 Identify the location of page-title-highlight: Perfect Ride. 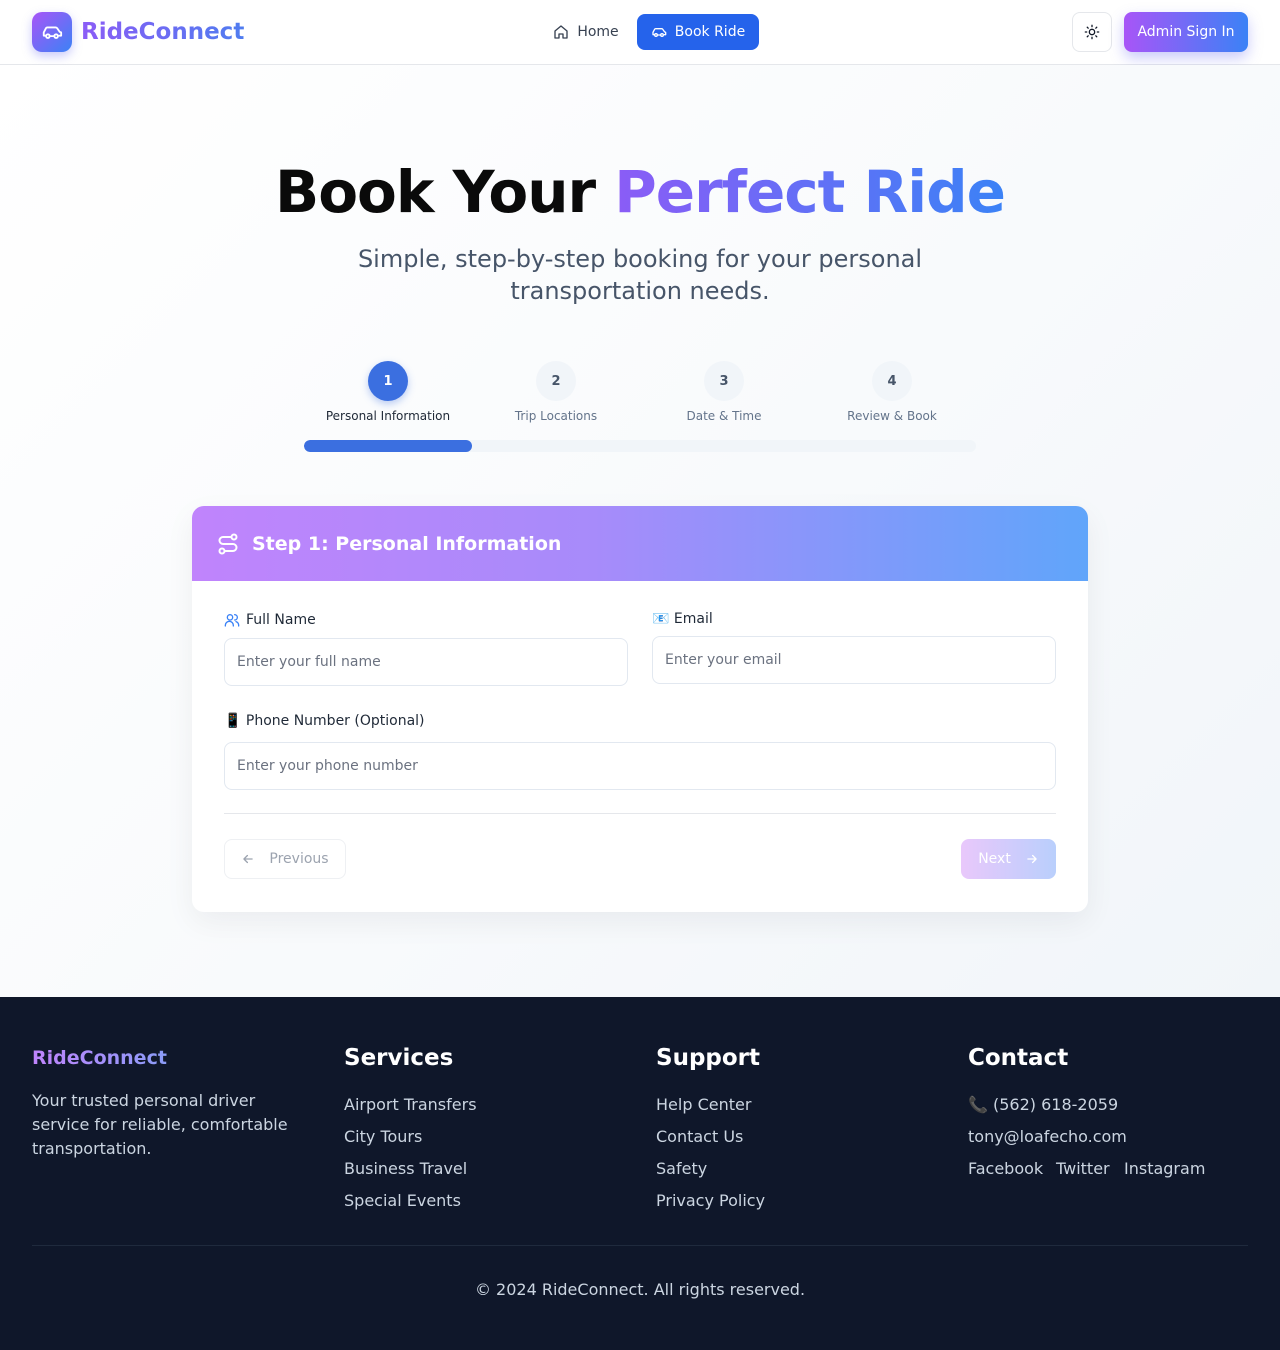
(810, 192).